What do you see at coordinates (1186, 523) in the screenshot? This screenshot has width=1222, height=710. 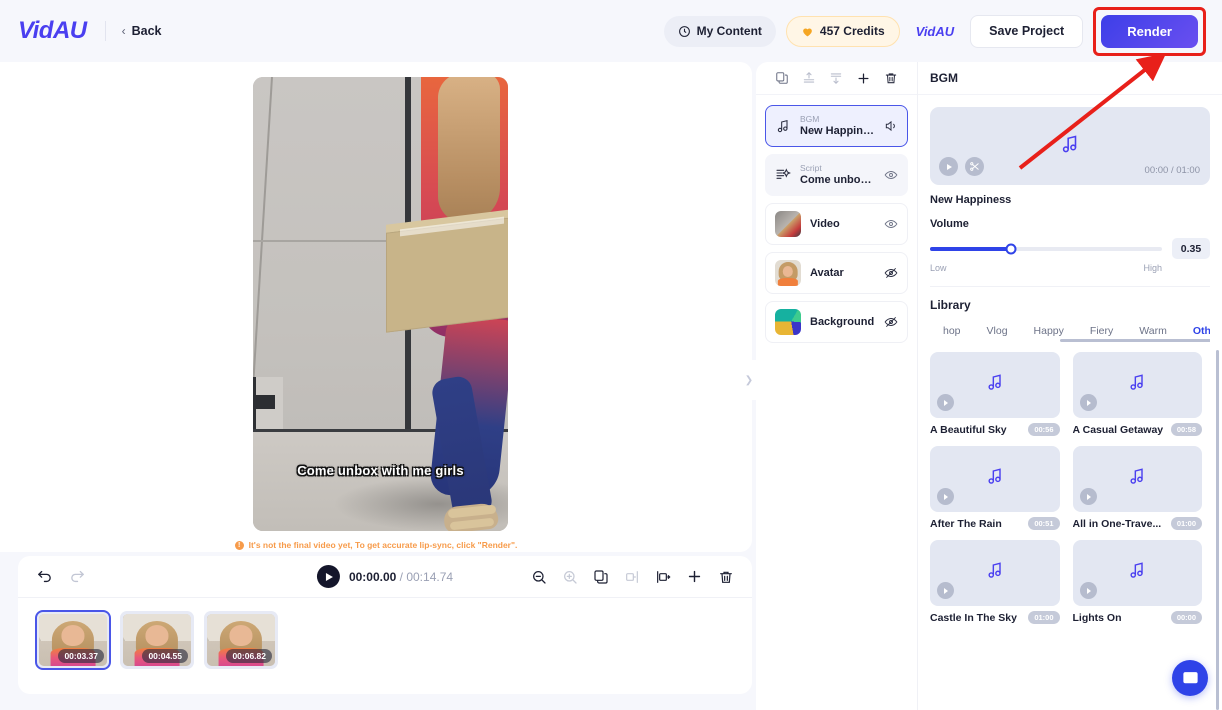 I see `song-duration: 01:00` at bounding box center [1186, 523].